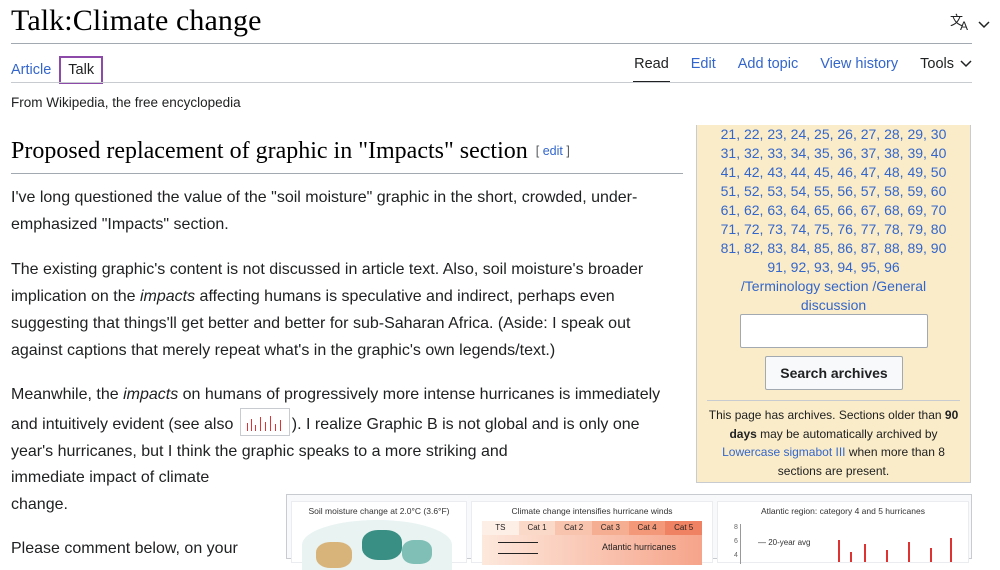 The image size is (1000, 570). What do you see at coordinates (847, 433) in the screenshot?
I see `archive-note-text-b: may be automatically archived by` at bounding box center [847, 433].